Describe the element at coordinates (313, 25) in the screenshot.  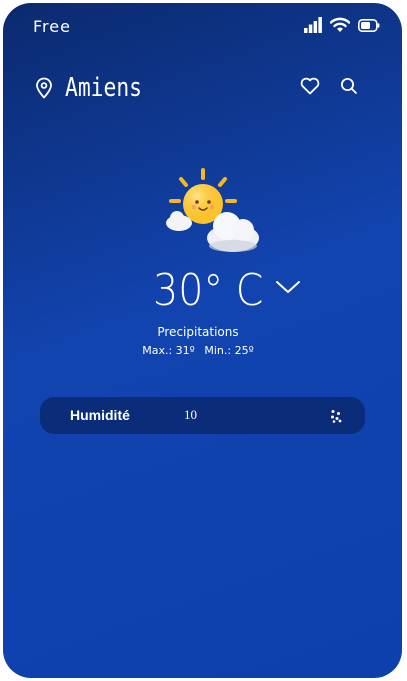
I see `signal-icon` at that location.